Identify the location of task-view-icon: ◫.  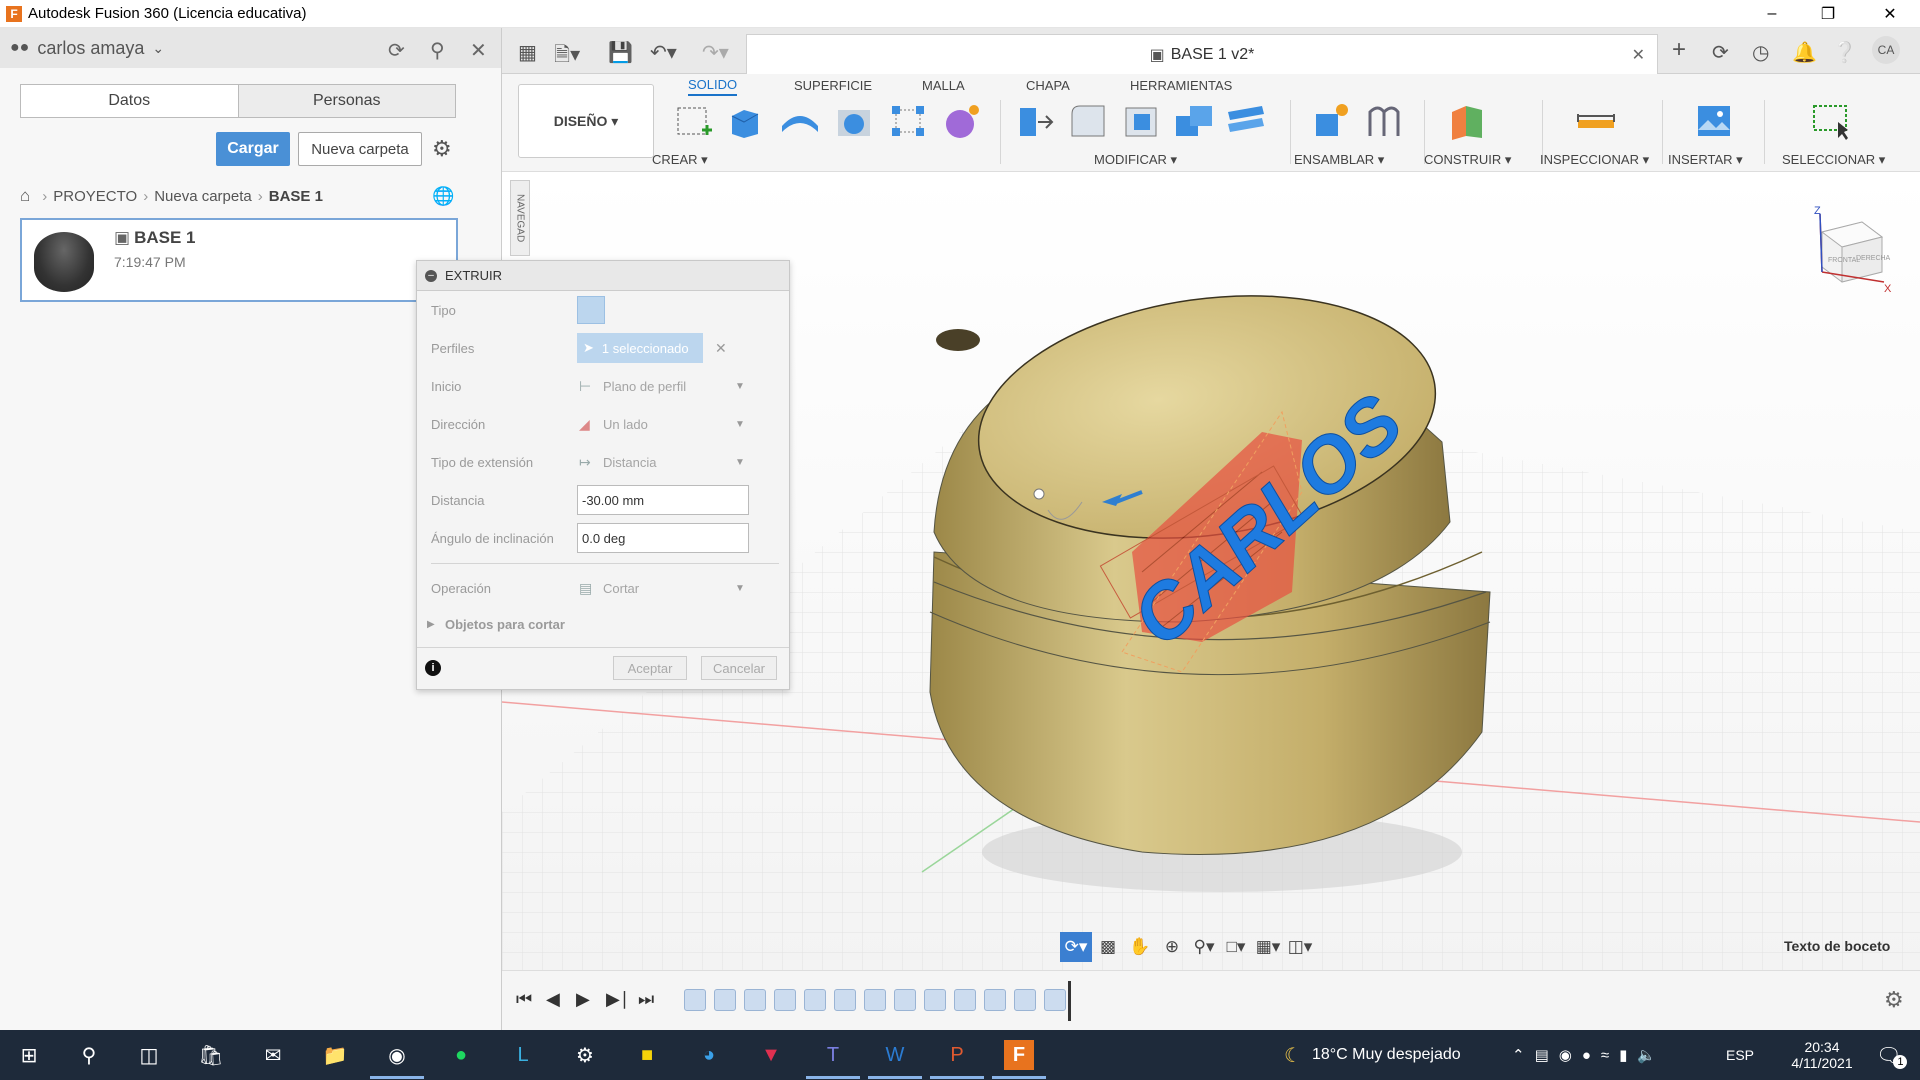
(149, 1055).